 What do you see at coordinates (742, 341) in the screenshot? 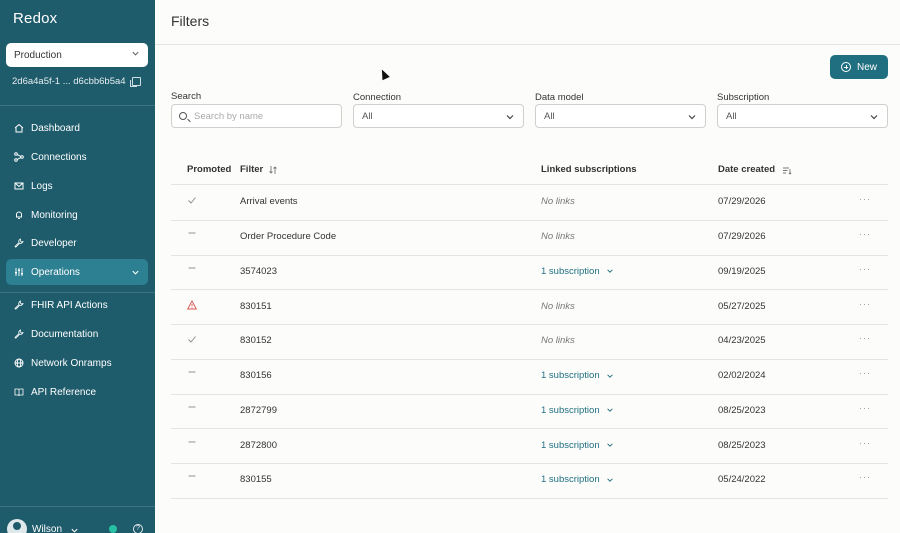
I see `date-created: 04/23/2025` at bounding box center [742, 341].